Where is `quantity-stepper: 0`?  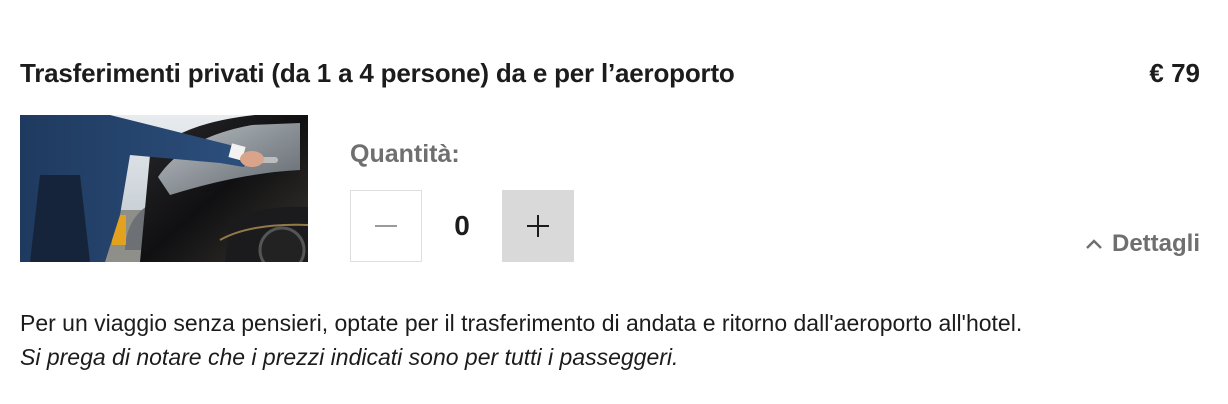
quantity-stepper: 0 is located at coordinates (462, 226).